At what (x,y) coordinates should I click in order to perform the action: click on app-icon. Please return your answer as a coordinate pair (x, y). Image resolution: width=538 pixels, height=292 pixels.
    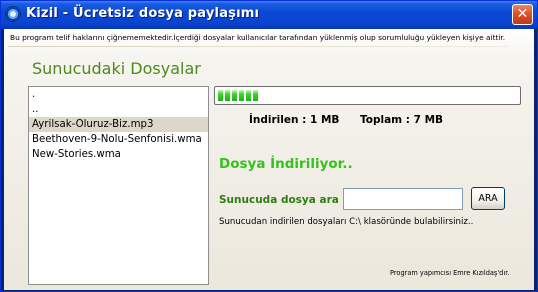
    Looking at the image, I should click on (13, 14).